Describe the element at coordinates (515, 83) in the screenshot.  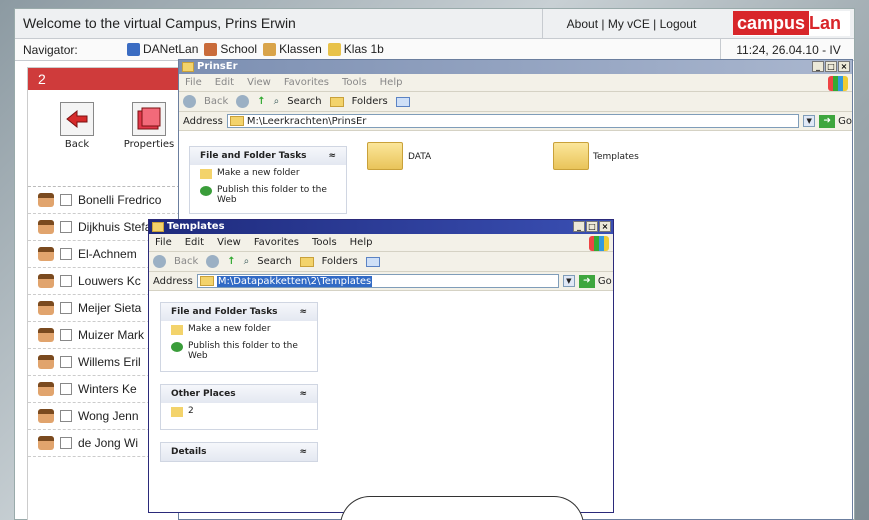
I see `menu-bar: File Edit View Favorites Tools Help` at that location.